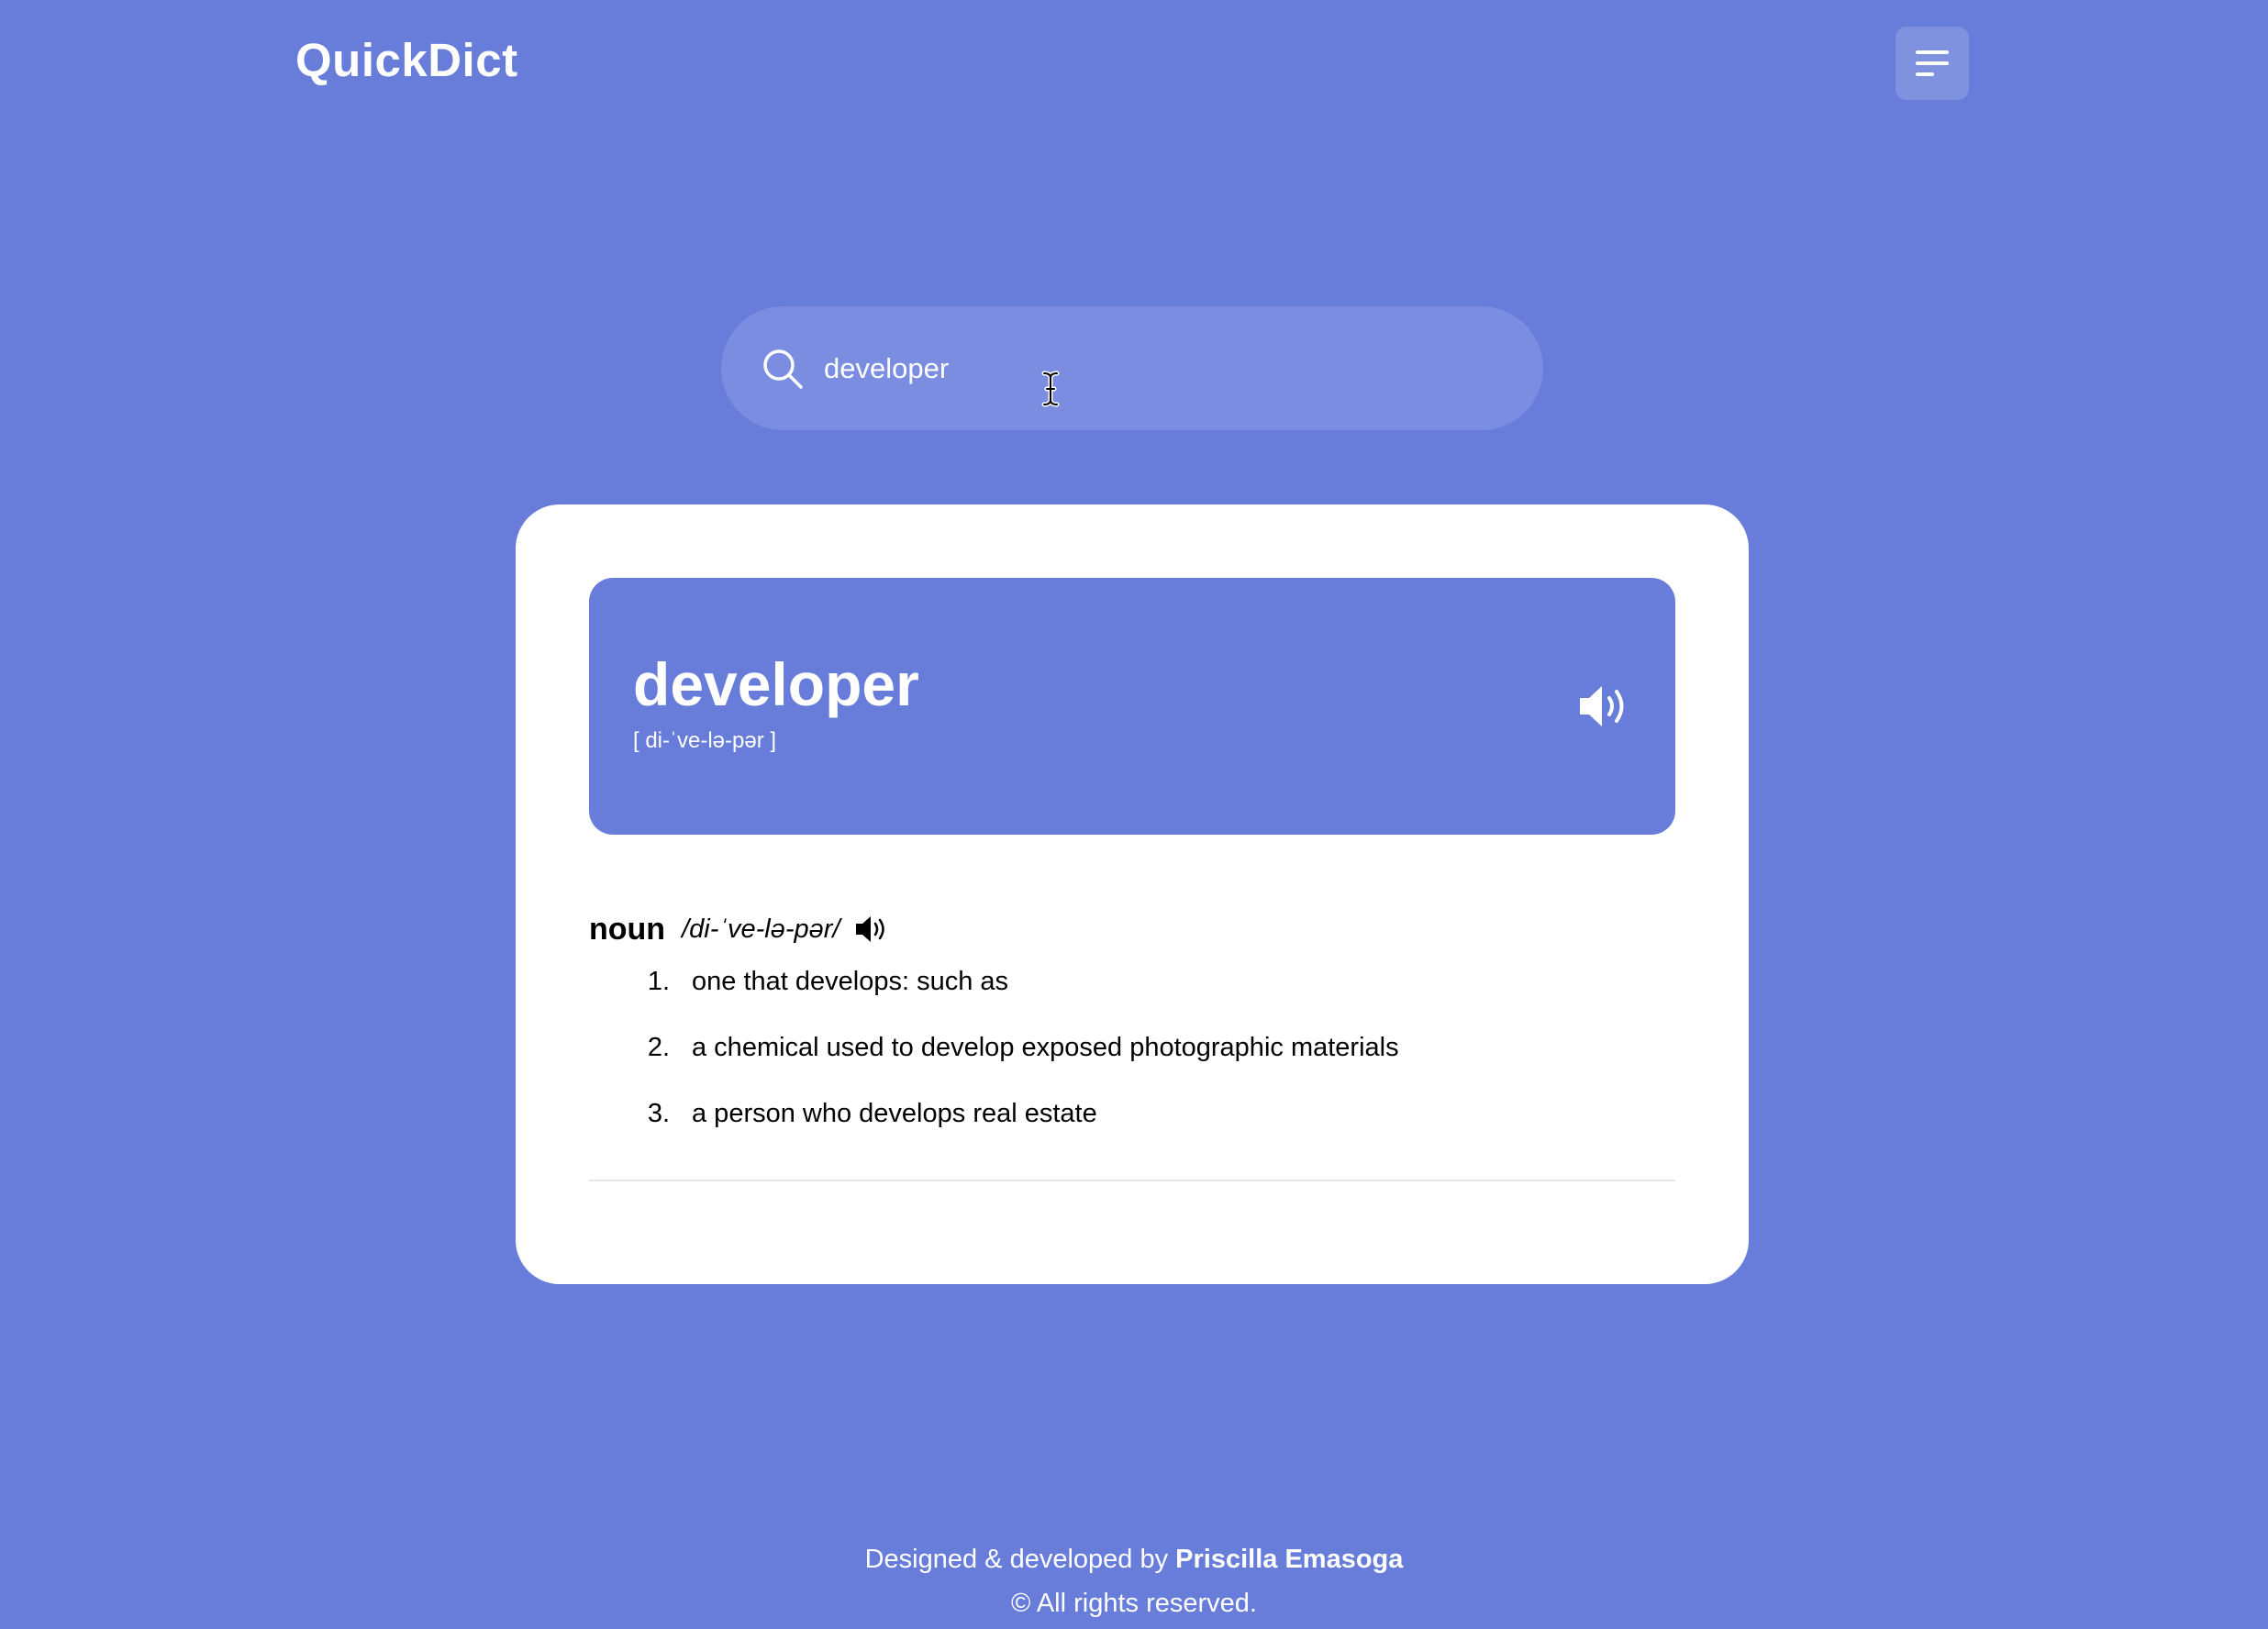 This screenshot has width=2268, height=1629. What do you see at coordinates (776, 684) in the screenshot?
I see `headword: developer` at bounding box center [776, 684].